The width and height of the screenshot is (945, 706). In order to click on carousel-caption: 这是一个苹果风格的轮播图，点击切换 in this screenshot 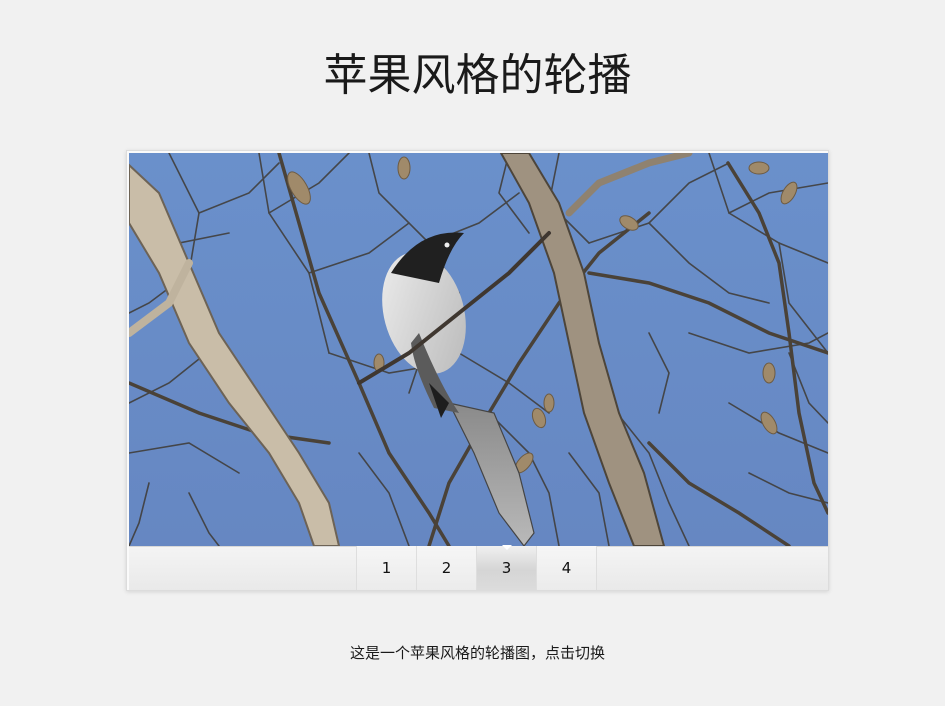, I will do `click(477, 653)`.